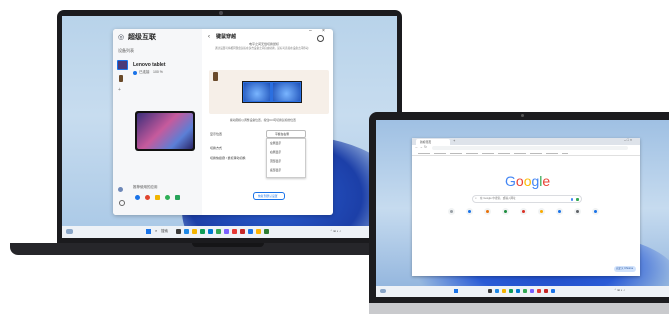 This screenshot has height=314, width=669. What do you see at coordinates (572, 199) in the screenshot?
I see `mic-icon` at bounding box center [572, 199].